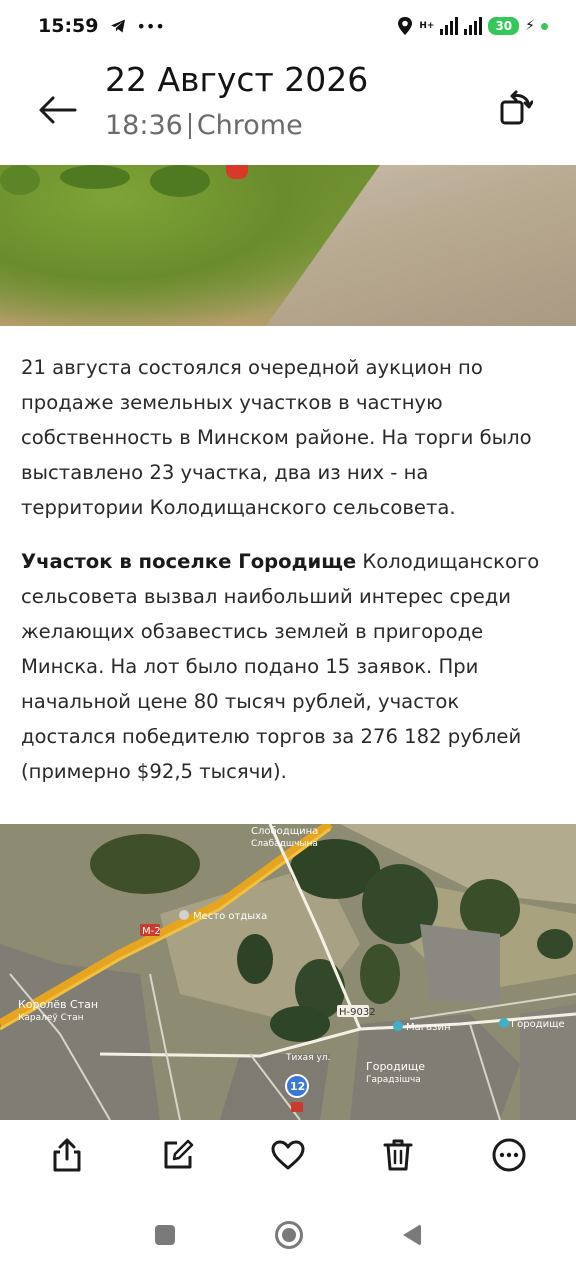  I want to click on status-notification-icons: •••, so click(137, 26).